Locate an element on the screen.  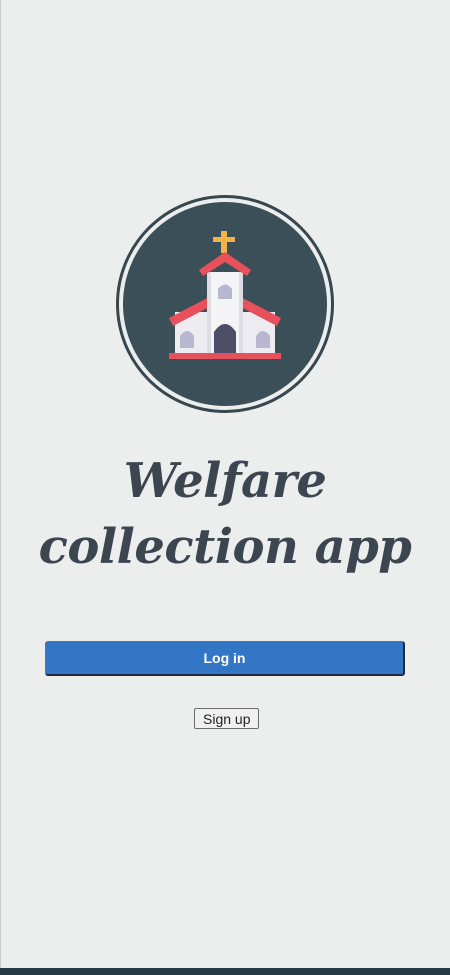
signup-button: Sign up is located at coordinates (227, 718).